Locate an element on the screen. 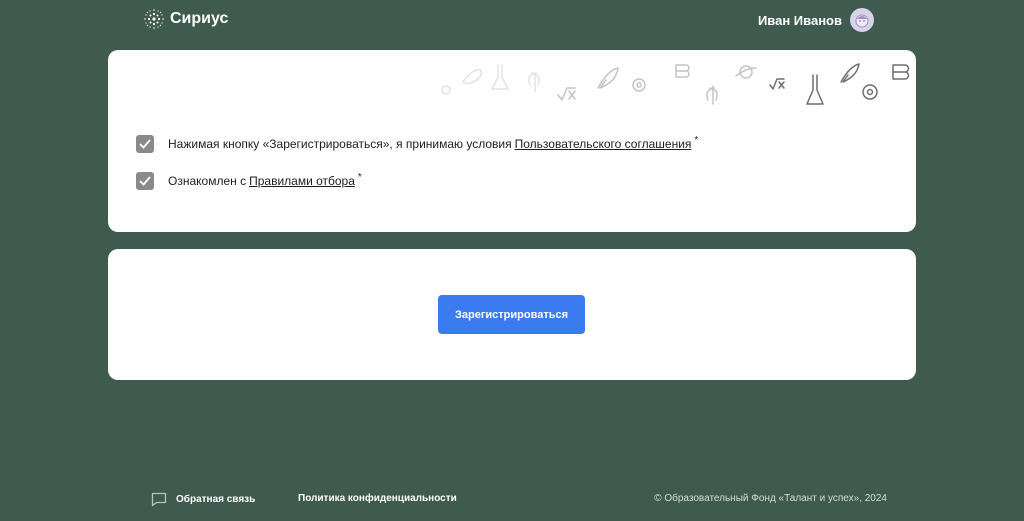 The width and height of the screenshot is (1024, 521). register-button: Зарегистрироваться is located at coordinates (511, 314).